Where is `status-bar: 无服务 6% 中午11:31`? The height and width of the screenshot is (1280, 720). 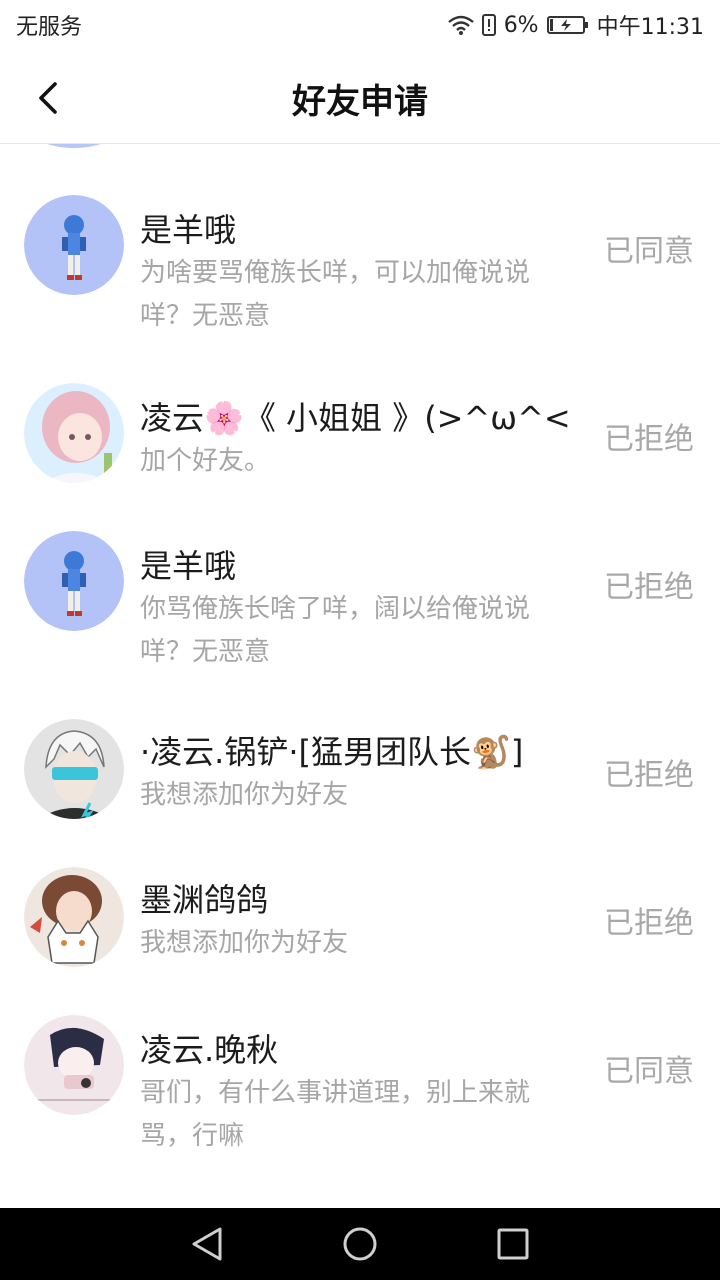
status-bar: 无服务 6% 中午11:31 is located at coordinates (360, 25).